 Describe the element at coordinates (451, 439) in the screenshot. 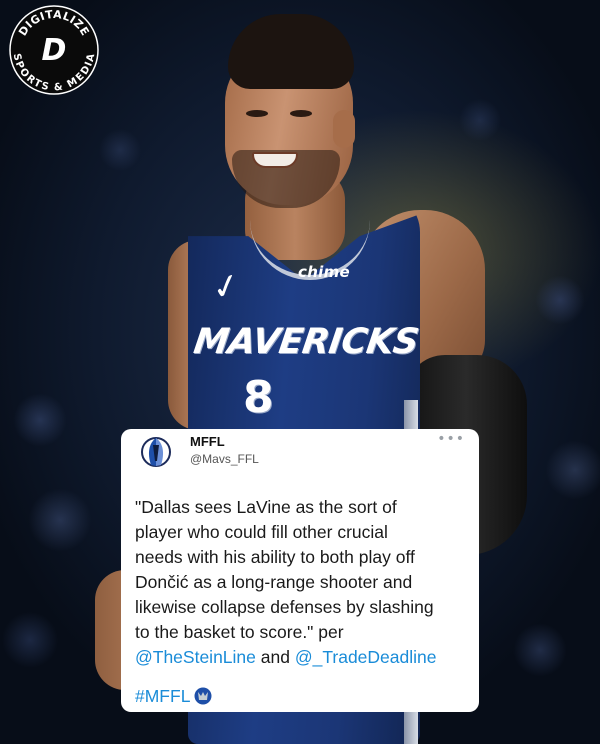

I see `ellipsis-icon: •••` at that location.